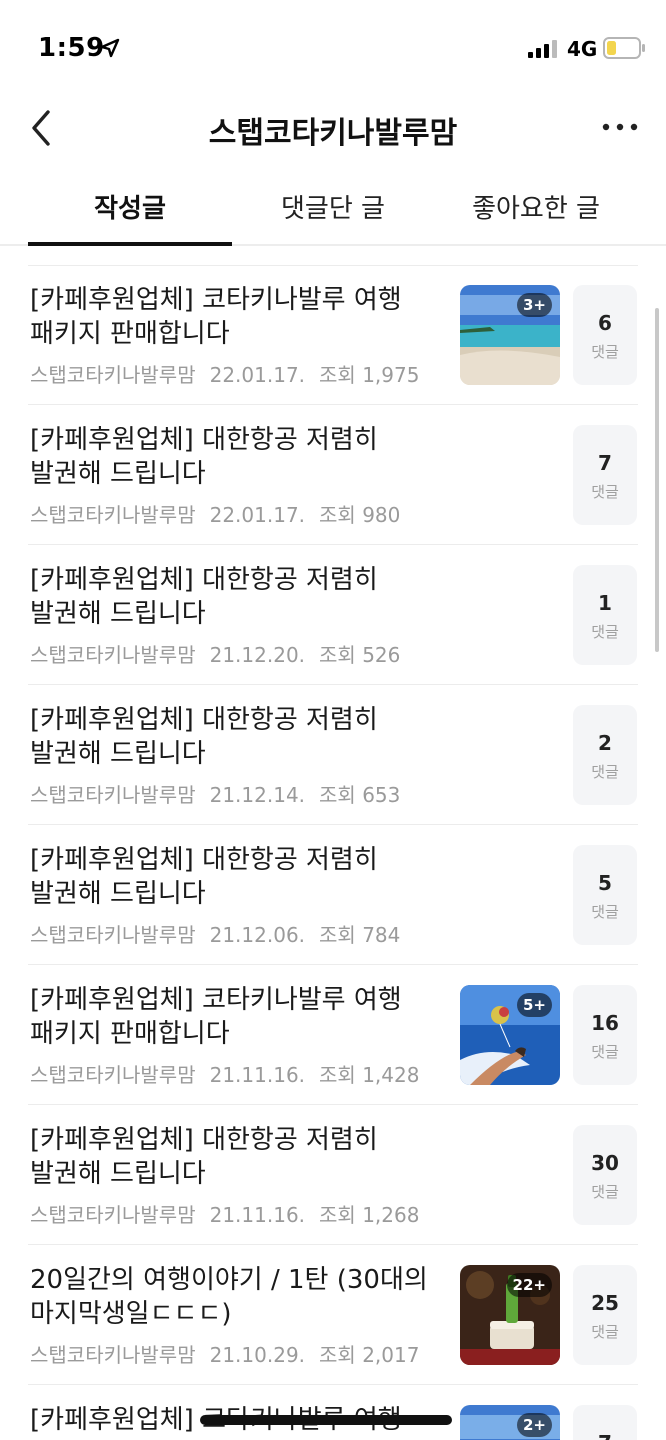 The image size is (666, 1440). I want to click on profile-tabs: 작성글 댓글단 글 좋아요한 글, so click(333, 208).